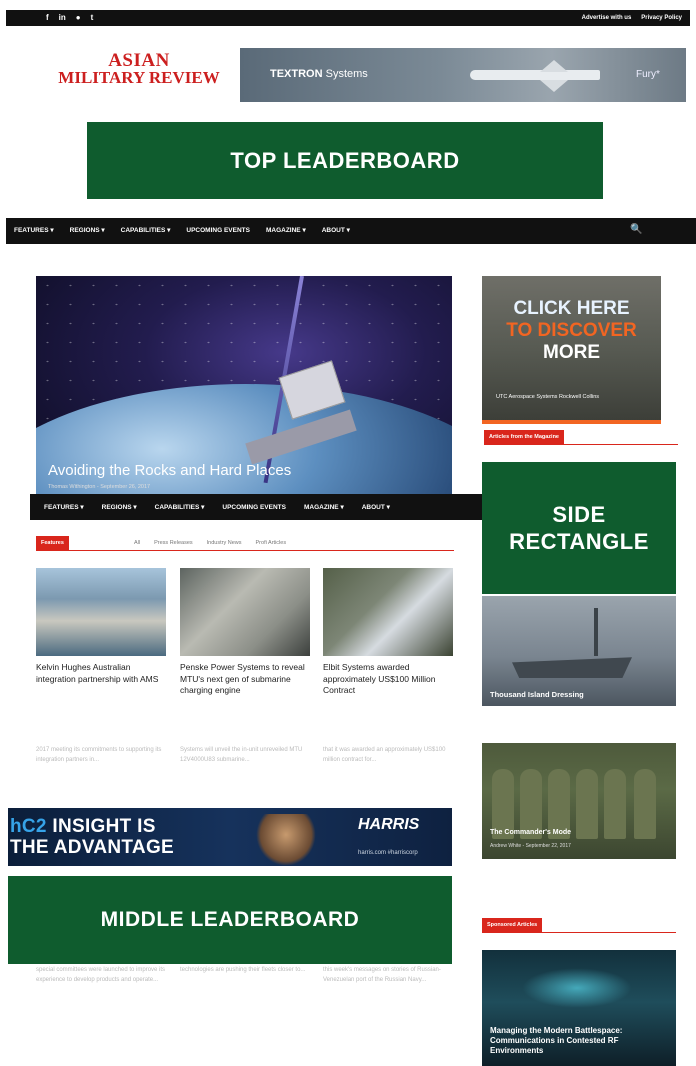 This screenshot has height=1066, width=696. Describe the element at coordinates (169, 470) in the screenshot. I see `hero-title: Avoiding the Rocks and Hard Places` at that location.